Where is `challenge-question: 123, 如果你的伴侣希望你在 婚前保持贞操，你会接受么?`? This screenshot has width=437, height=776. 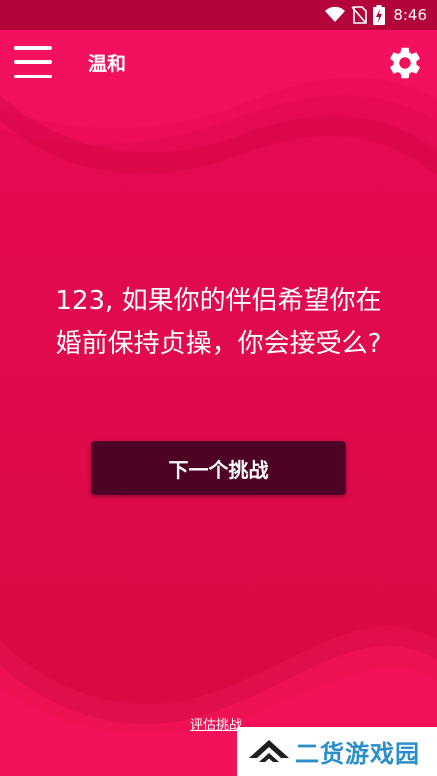
challenge-question: 123, 如果你的伴侣希望你在 婚前保持贞操，你会接受么? is located at coordinates (218, 323).